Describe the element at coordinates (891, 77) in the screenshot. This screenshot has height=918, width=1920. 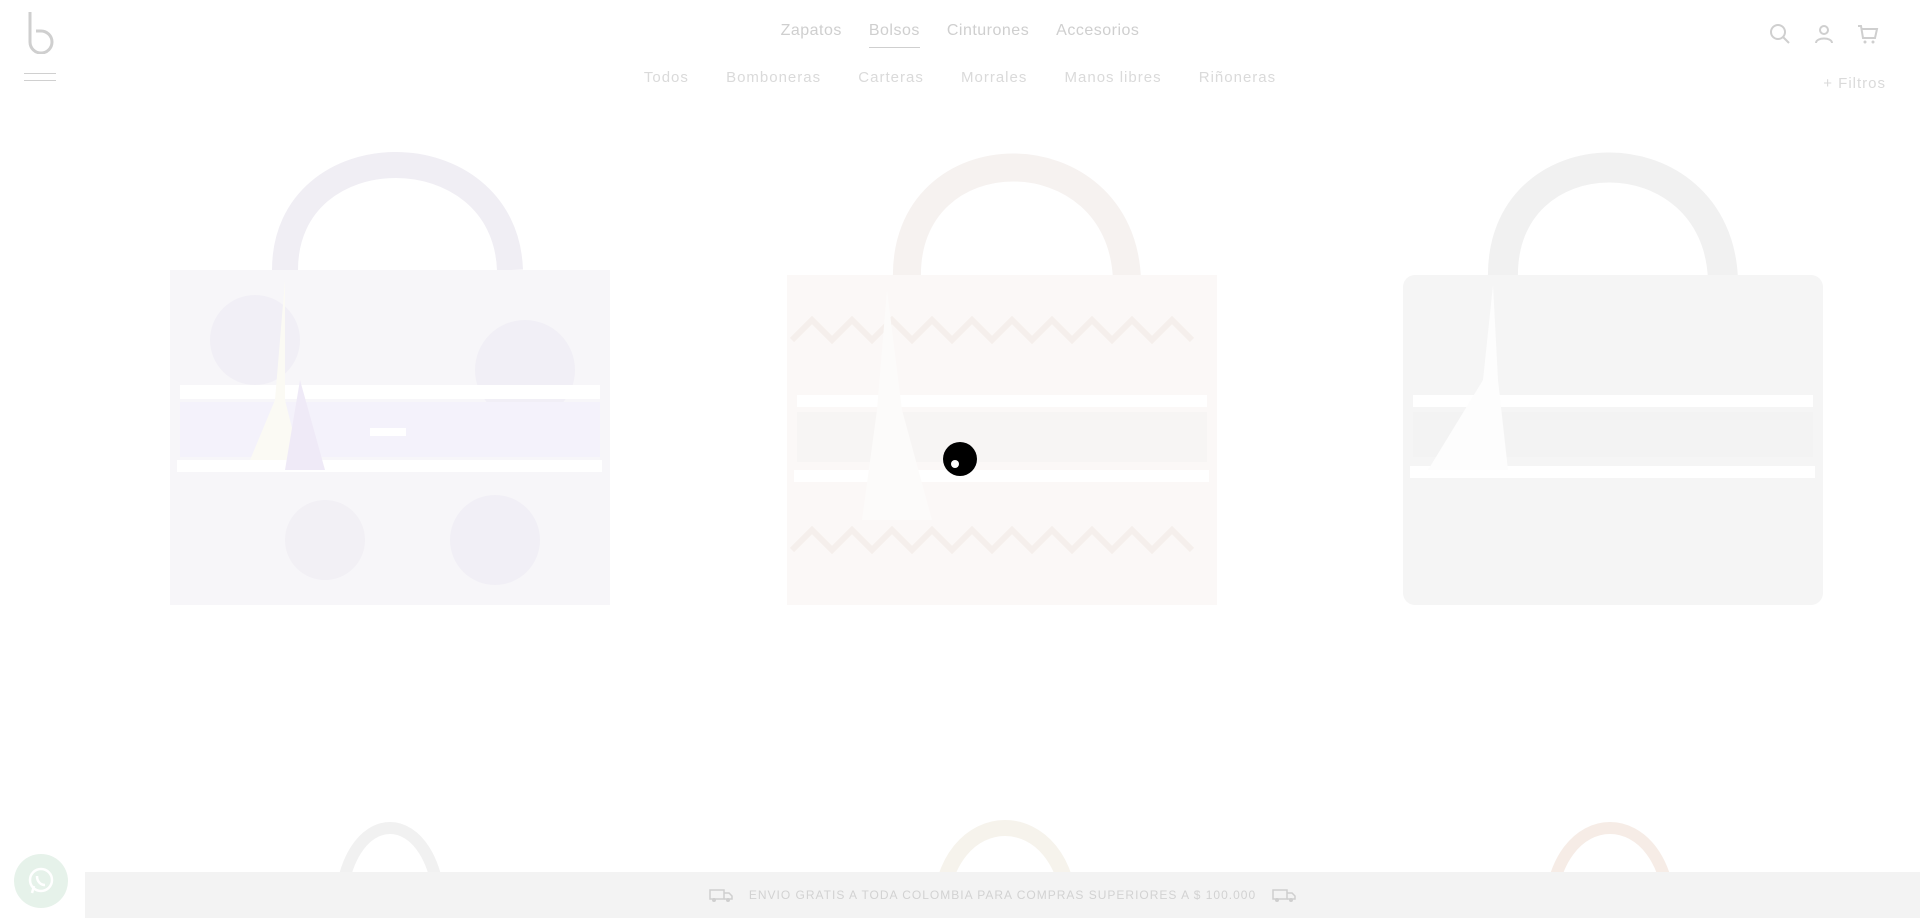
I see `subnav-item-carteras: Carteras` at that location.